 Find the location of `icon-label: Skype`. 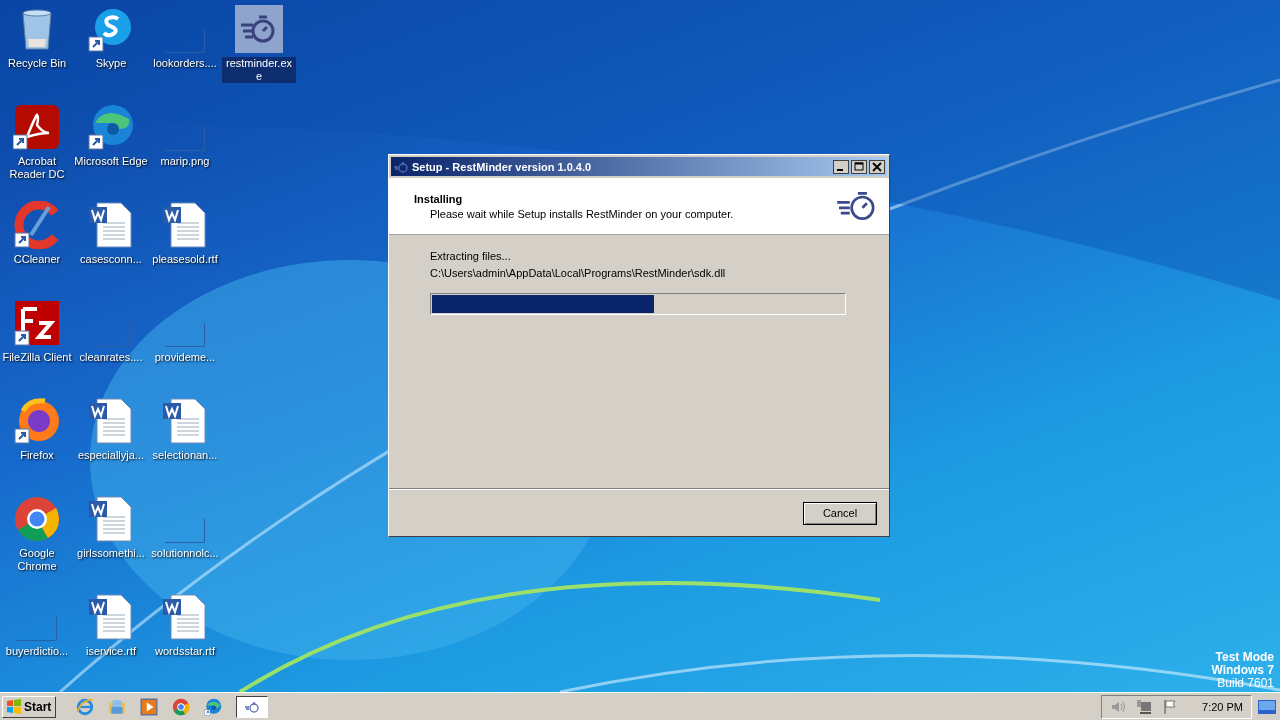

icon-label: Skype is located at coordinates (111, 63).